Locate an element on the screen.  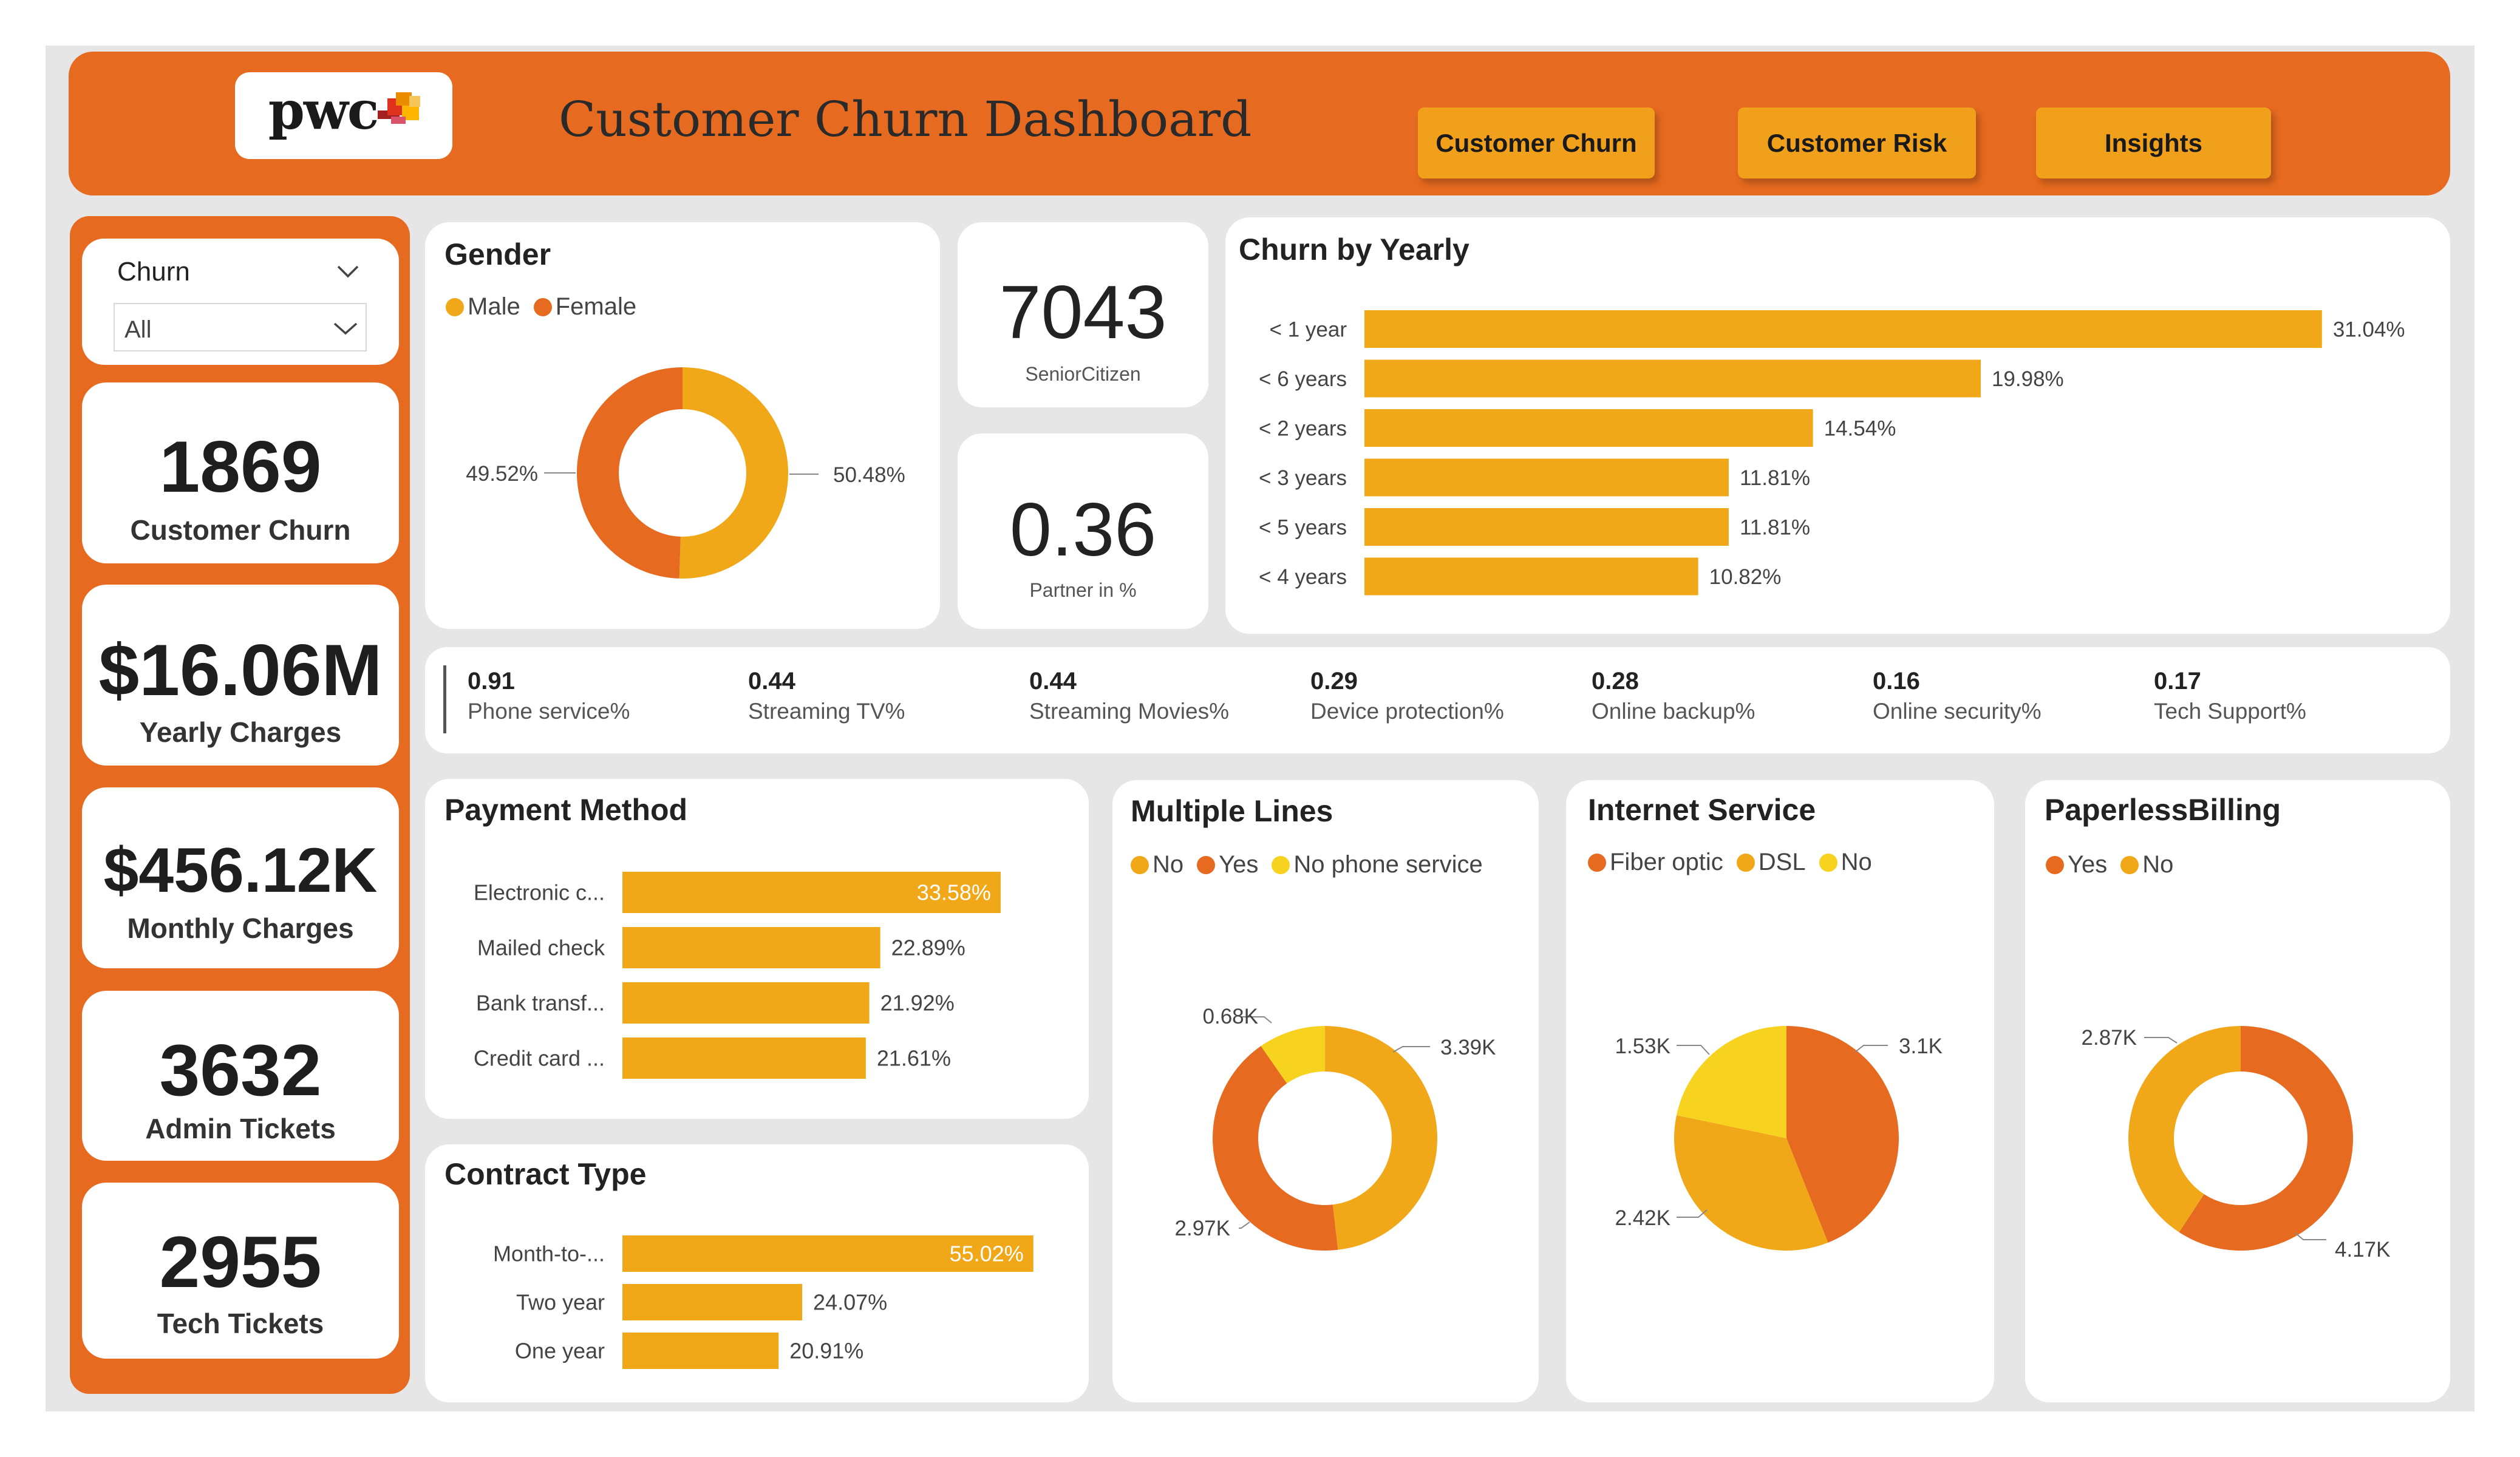
data-label: 10.82% is located at coordinates (1745, 577).